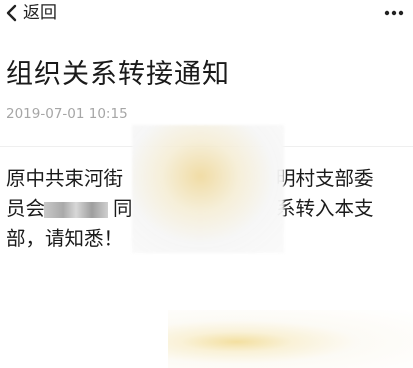 The width and height of the screenshot is (413, 368). Describe the element at coordinates (76, 210) in the screenshot. I see `redacted-name-block` at that location.